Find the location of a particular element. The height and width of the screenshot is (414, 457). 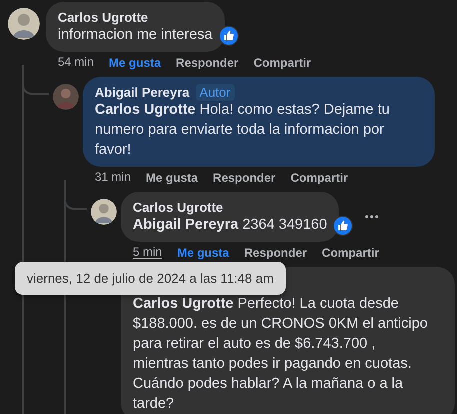

comment-text: informacion me interesa is located at coordinates (135, 35).